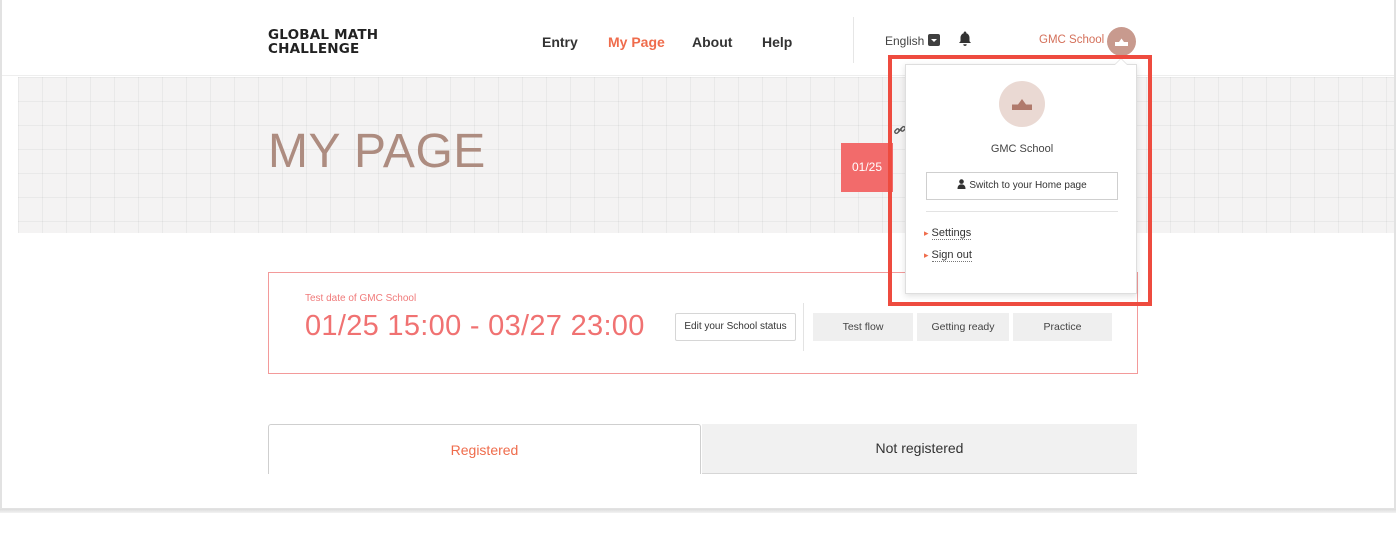 The image size is (1400, 537). Describe the element at coordinates (919, 449) in the screenshot. I see `tab-not-registered: Not registered` at that location.